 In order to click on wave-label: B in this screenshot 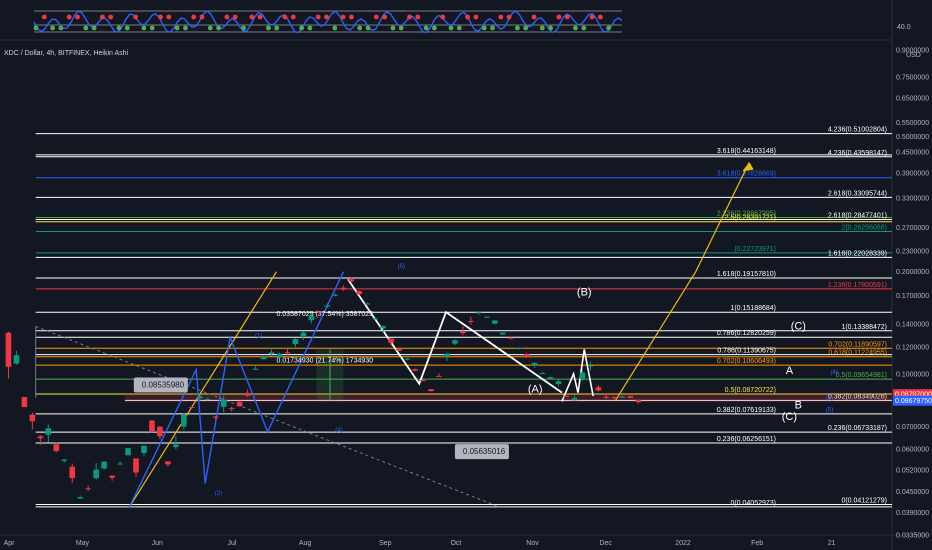, I will do `click(798, 406)`.